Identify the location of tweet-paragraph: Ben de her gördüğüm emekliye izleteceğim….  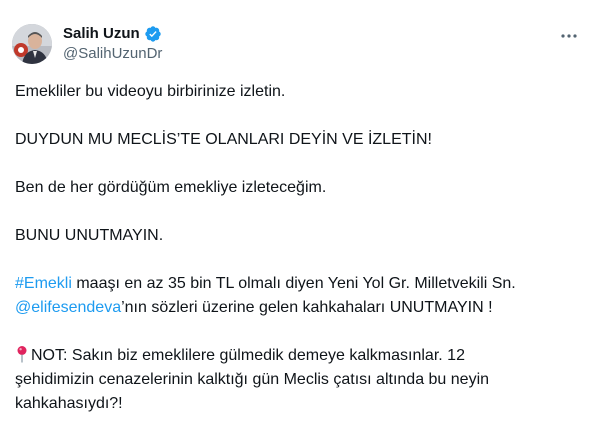
(171, 187).